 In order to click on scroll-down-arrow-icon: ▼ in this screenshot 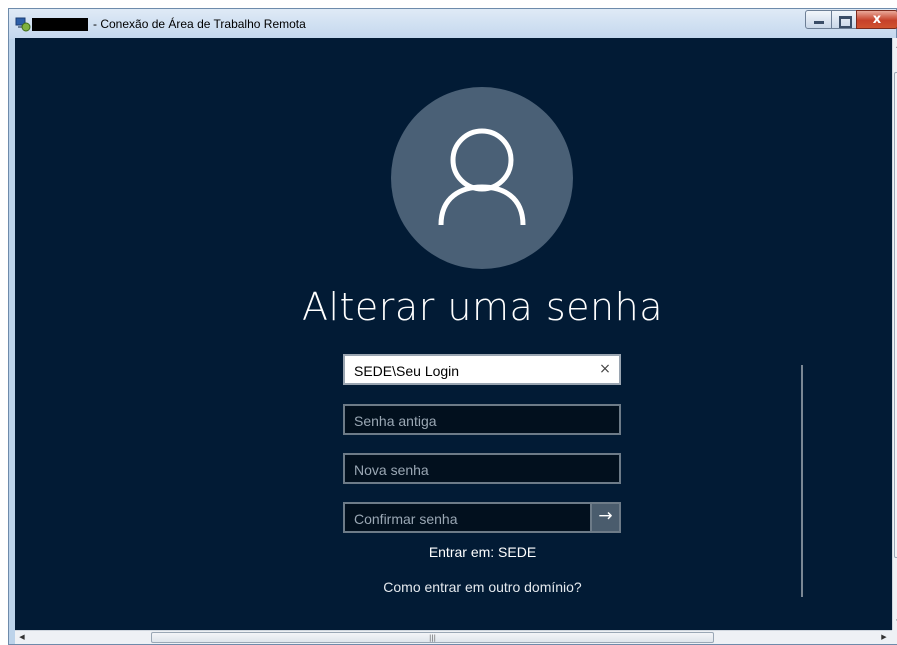, I will do `click(895, 622)`.